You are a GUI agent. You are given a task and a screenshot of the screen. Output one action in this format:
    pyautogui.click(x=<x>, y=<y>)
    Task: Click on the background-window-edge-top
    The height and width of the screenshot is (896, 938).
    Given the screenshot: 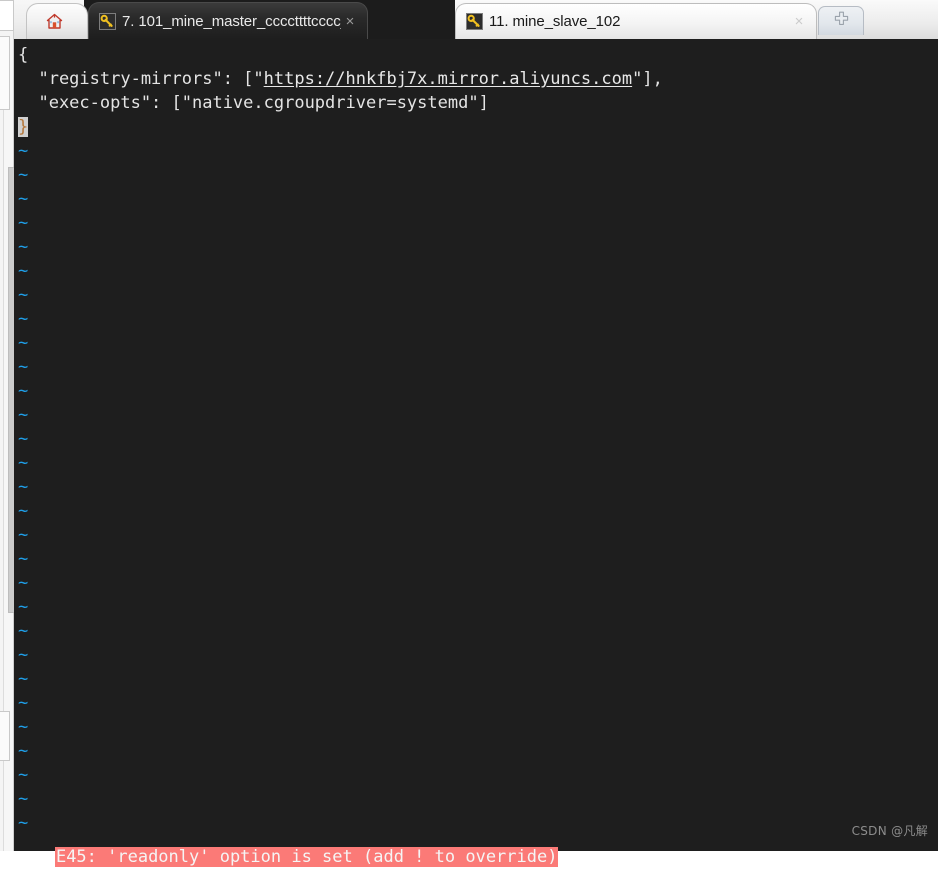 What is the action you would take?
    pyautogui.click(x=7, y=15)
    